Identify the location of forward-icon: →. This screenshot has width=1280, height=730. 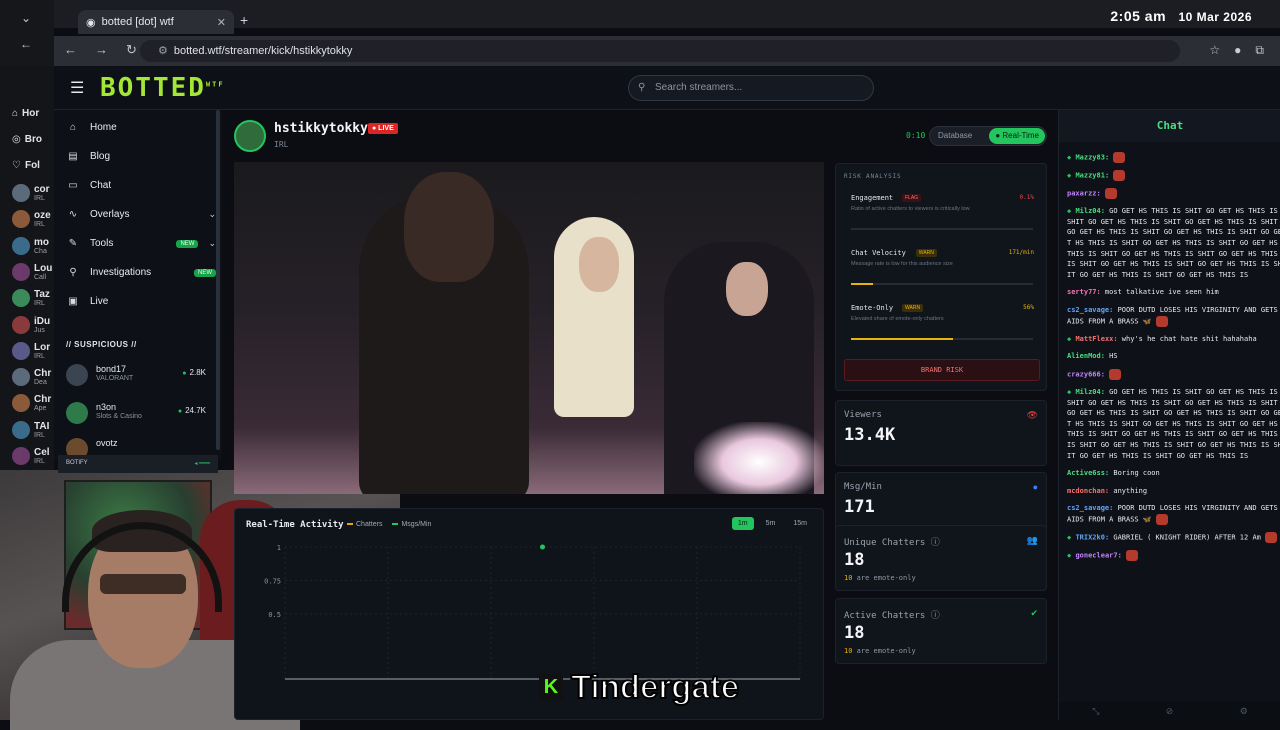
(101, 50).